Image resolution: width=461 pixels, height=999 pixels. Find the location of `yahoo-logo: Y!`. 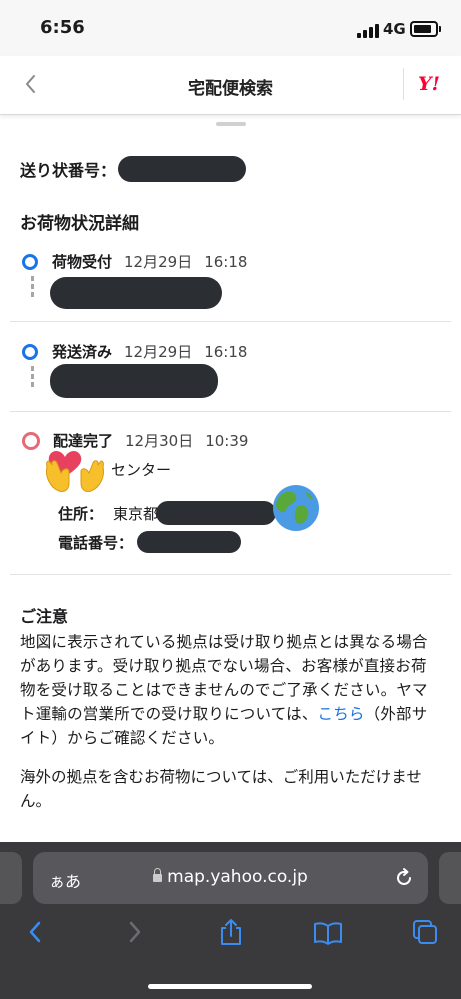

yahoo-logo: Y! is located at coordinates (429, 84).